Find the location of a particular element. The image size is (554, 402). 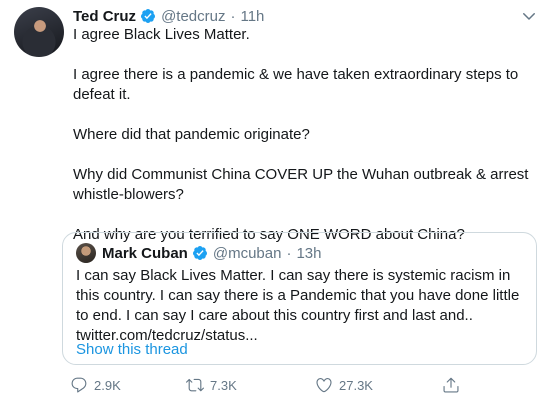

retweet-button: 7.3K is located at coordinates (211, 385).